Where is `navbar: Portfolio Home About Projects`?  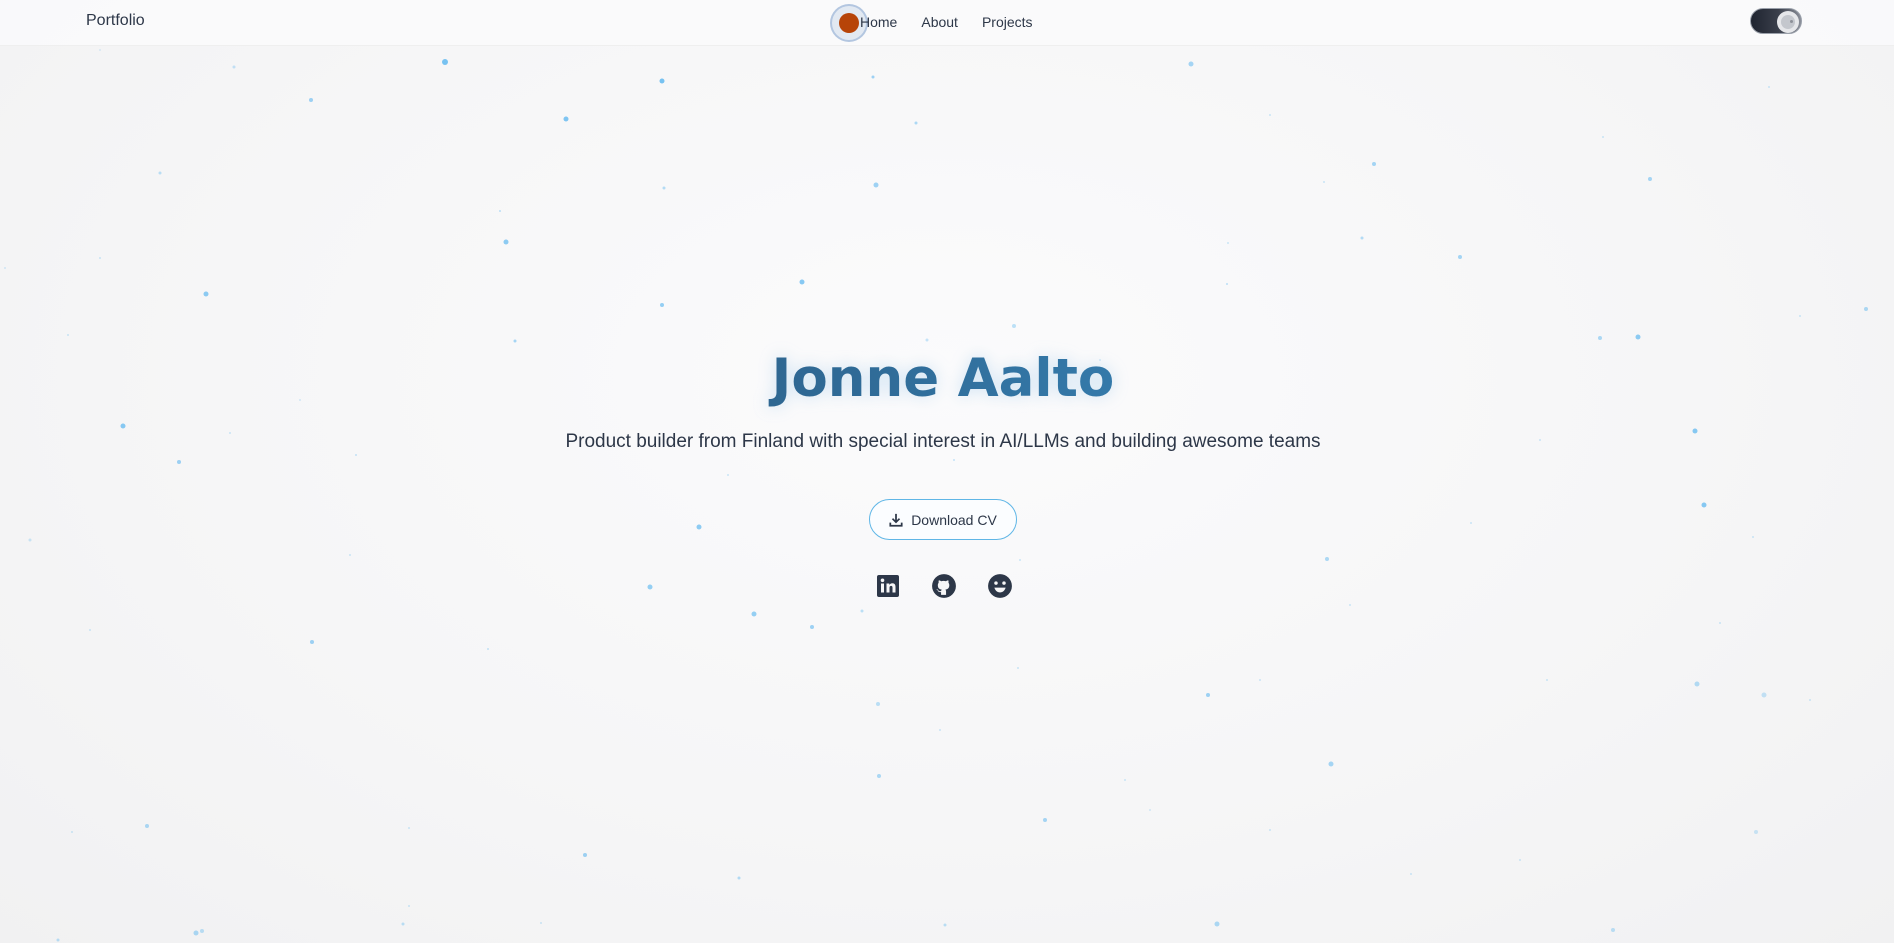 navbar: Portfolio Home About Projects is located at coordinates (947, 23).